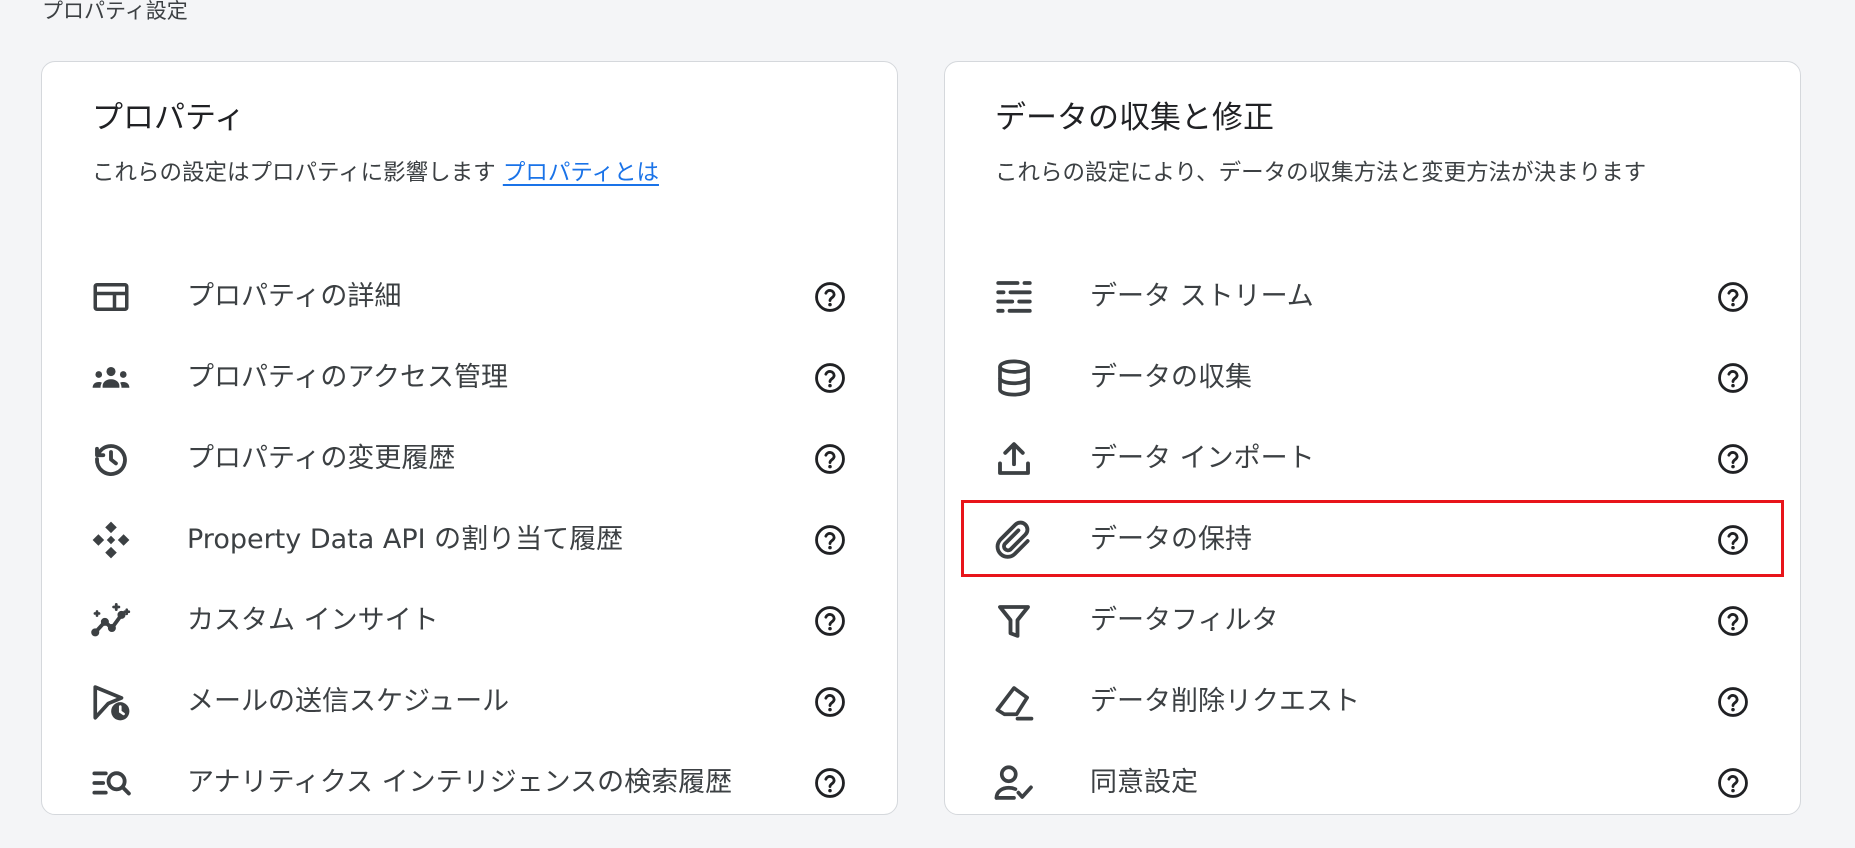  Describe the element at coordinates (581, 173) in the screenshot. I see `property-help-link: プロパティとは` at that location.